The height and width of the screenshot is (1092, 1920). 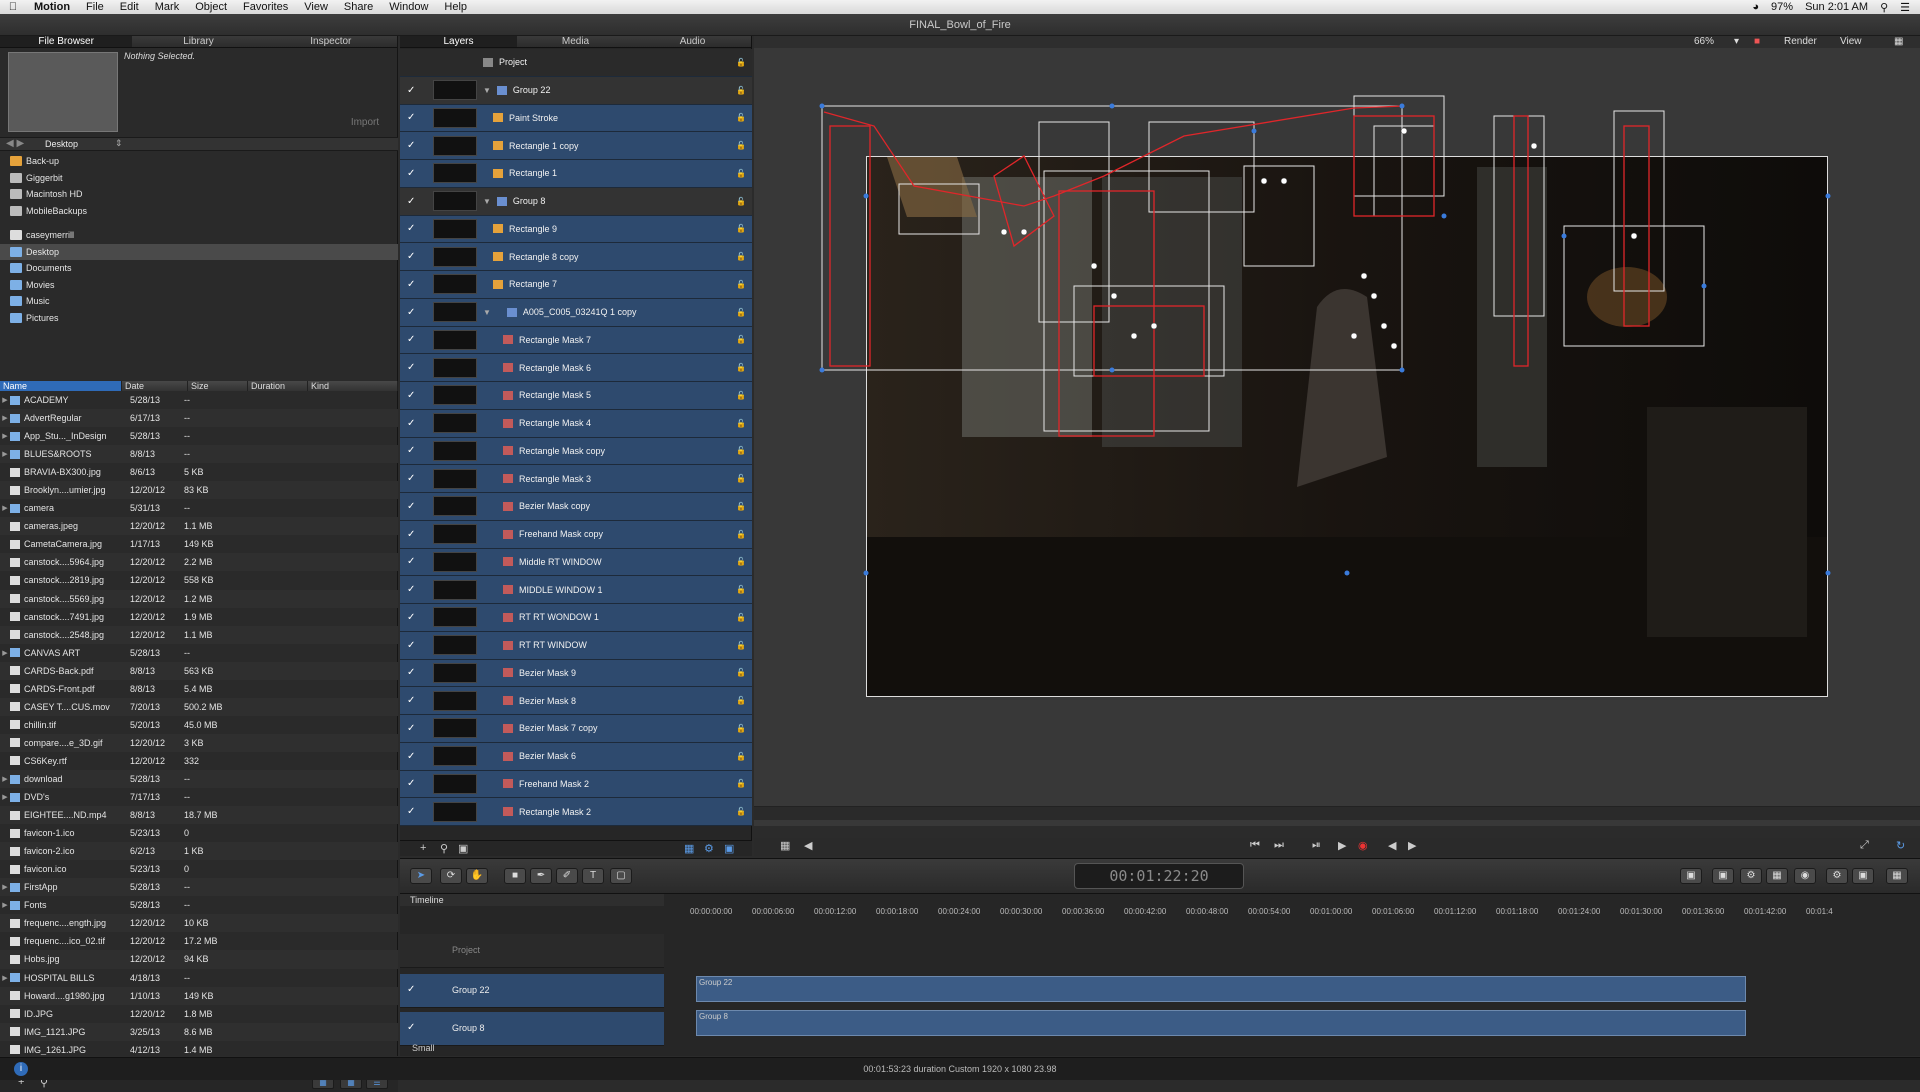 I want to click on menu-app: Motion, so click(x=52, y=7).